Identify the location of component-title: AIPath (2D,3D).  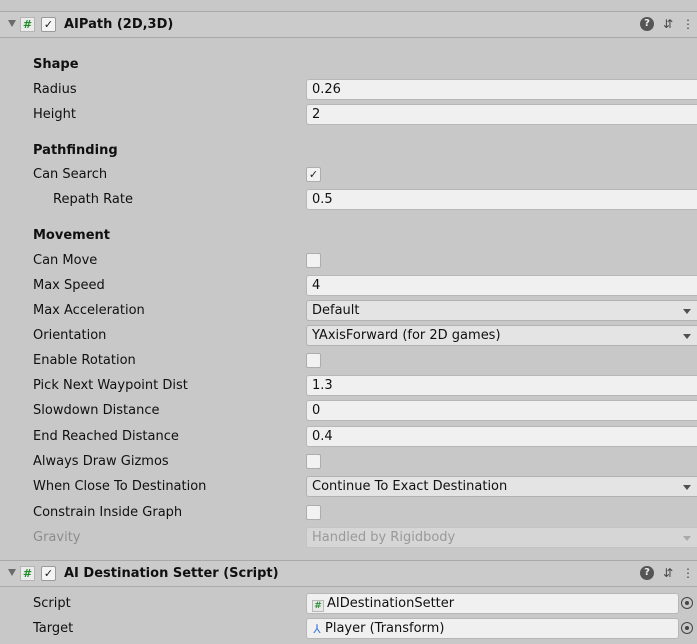
(119, 24).